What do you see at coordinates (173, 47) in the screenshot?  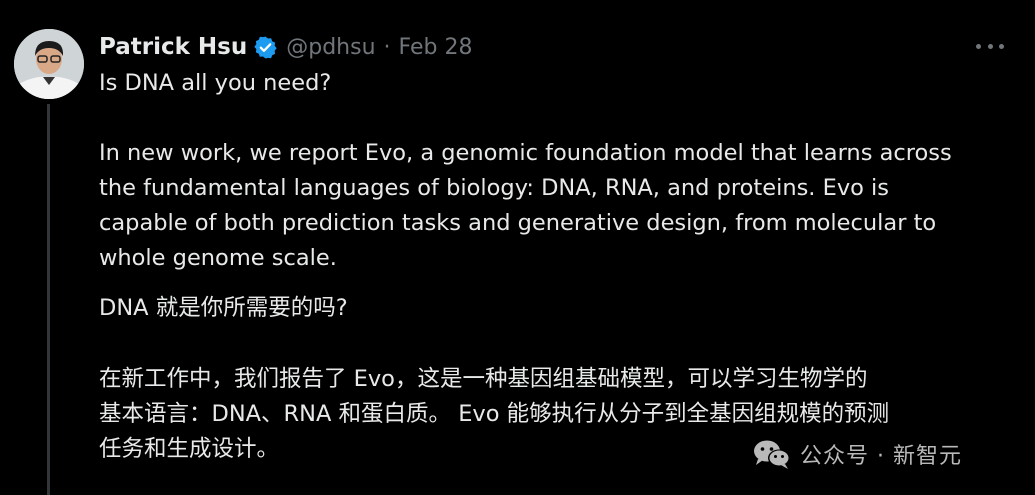 I see `author-name: Patrick Hsu` at bounding box center [173, 47].